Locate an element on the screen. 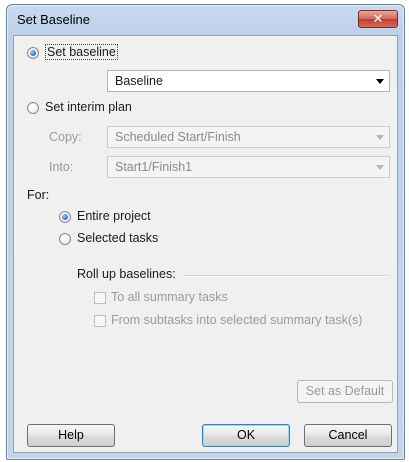 The height and width of the screenshot is (462, 409). set-baseline-label: Set baseline is located at coordinates (81, 52).